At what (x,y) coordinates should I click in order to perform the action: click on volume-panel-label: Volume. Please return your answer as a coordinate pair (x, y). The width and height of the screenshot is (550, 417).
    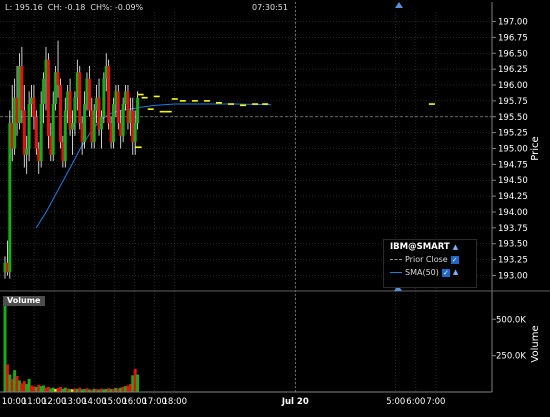
    Looking at the image, I should click on (24, 301).